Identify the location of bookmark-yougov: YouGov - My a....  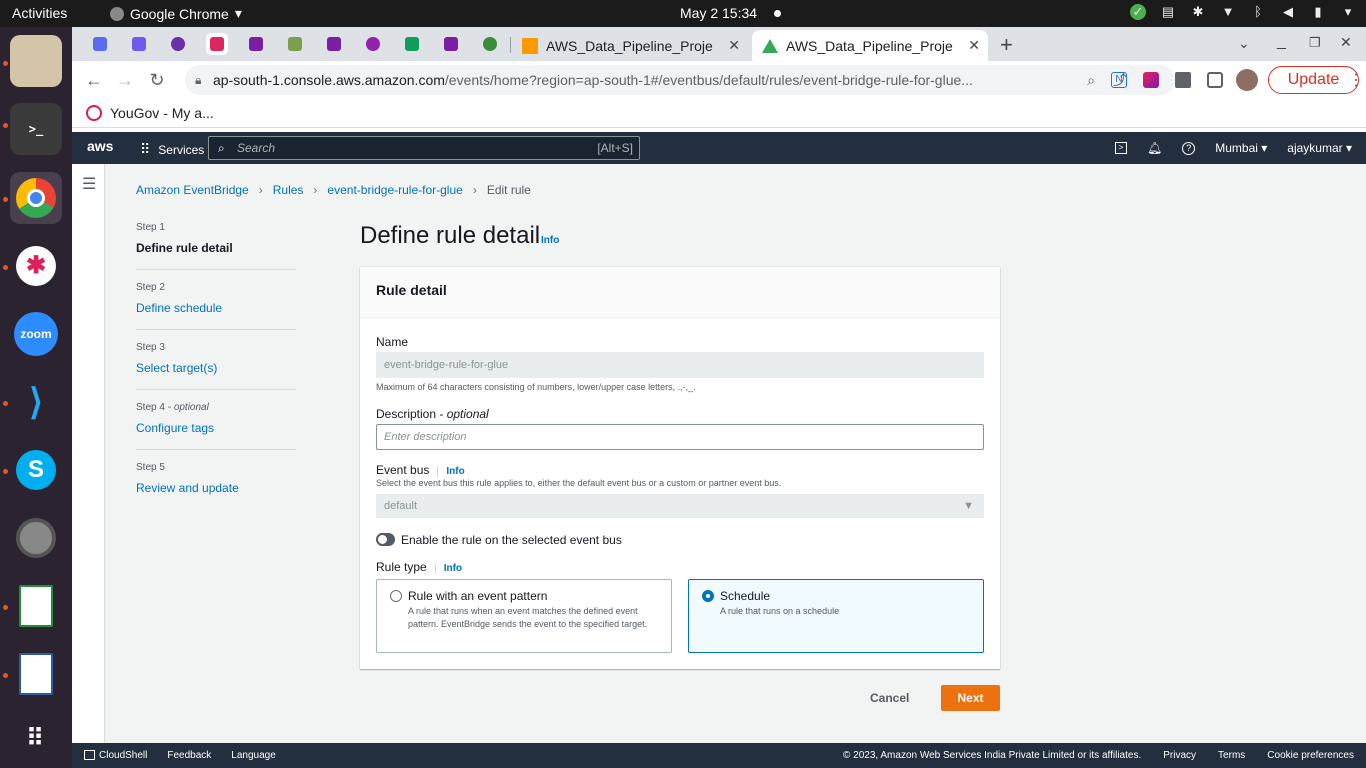
(150, 113).